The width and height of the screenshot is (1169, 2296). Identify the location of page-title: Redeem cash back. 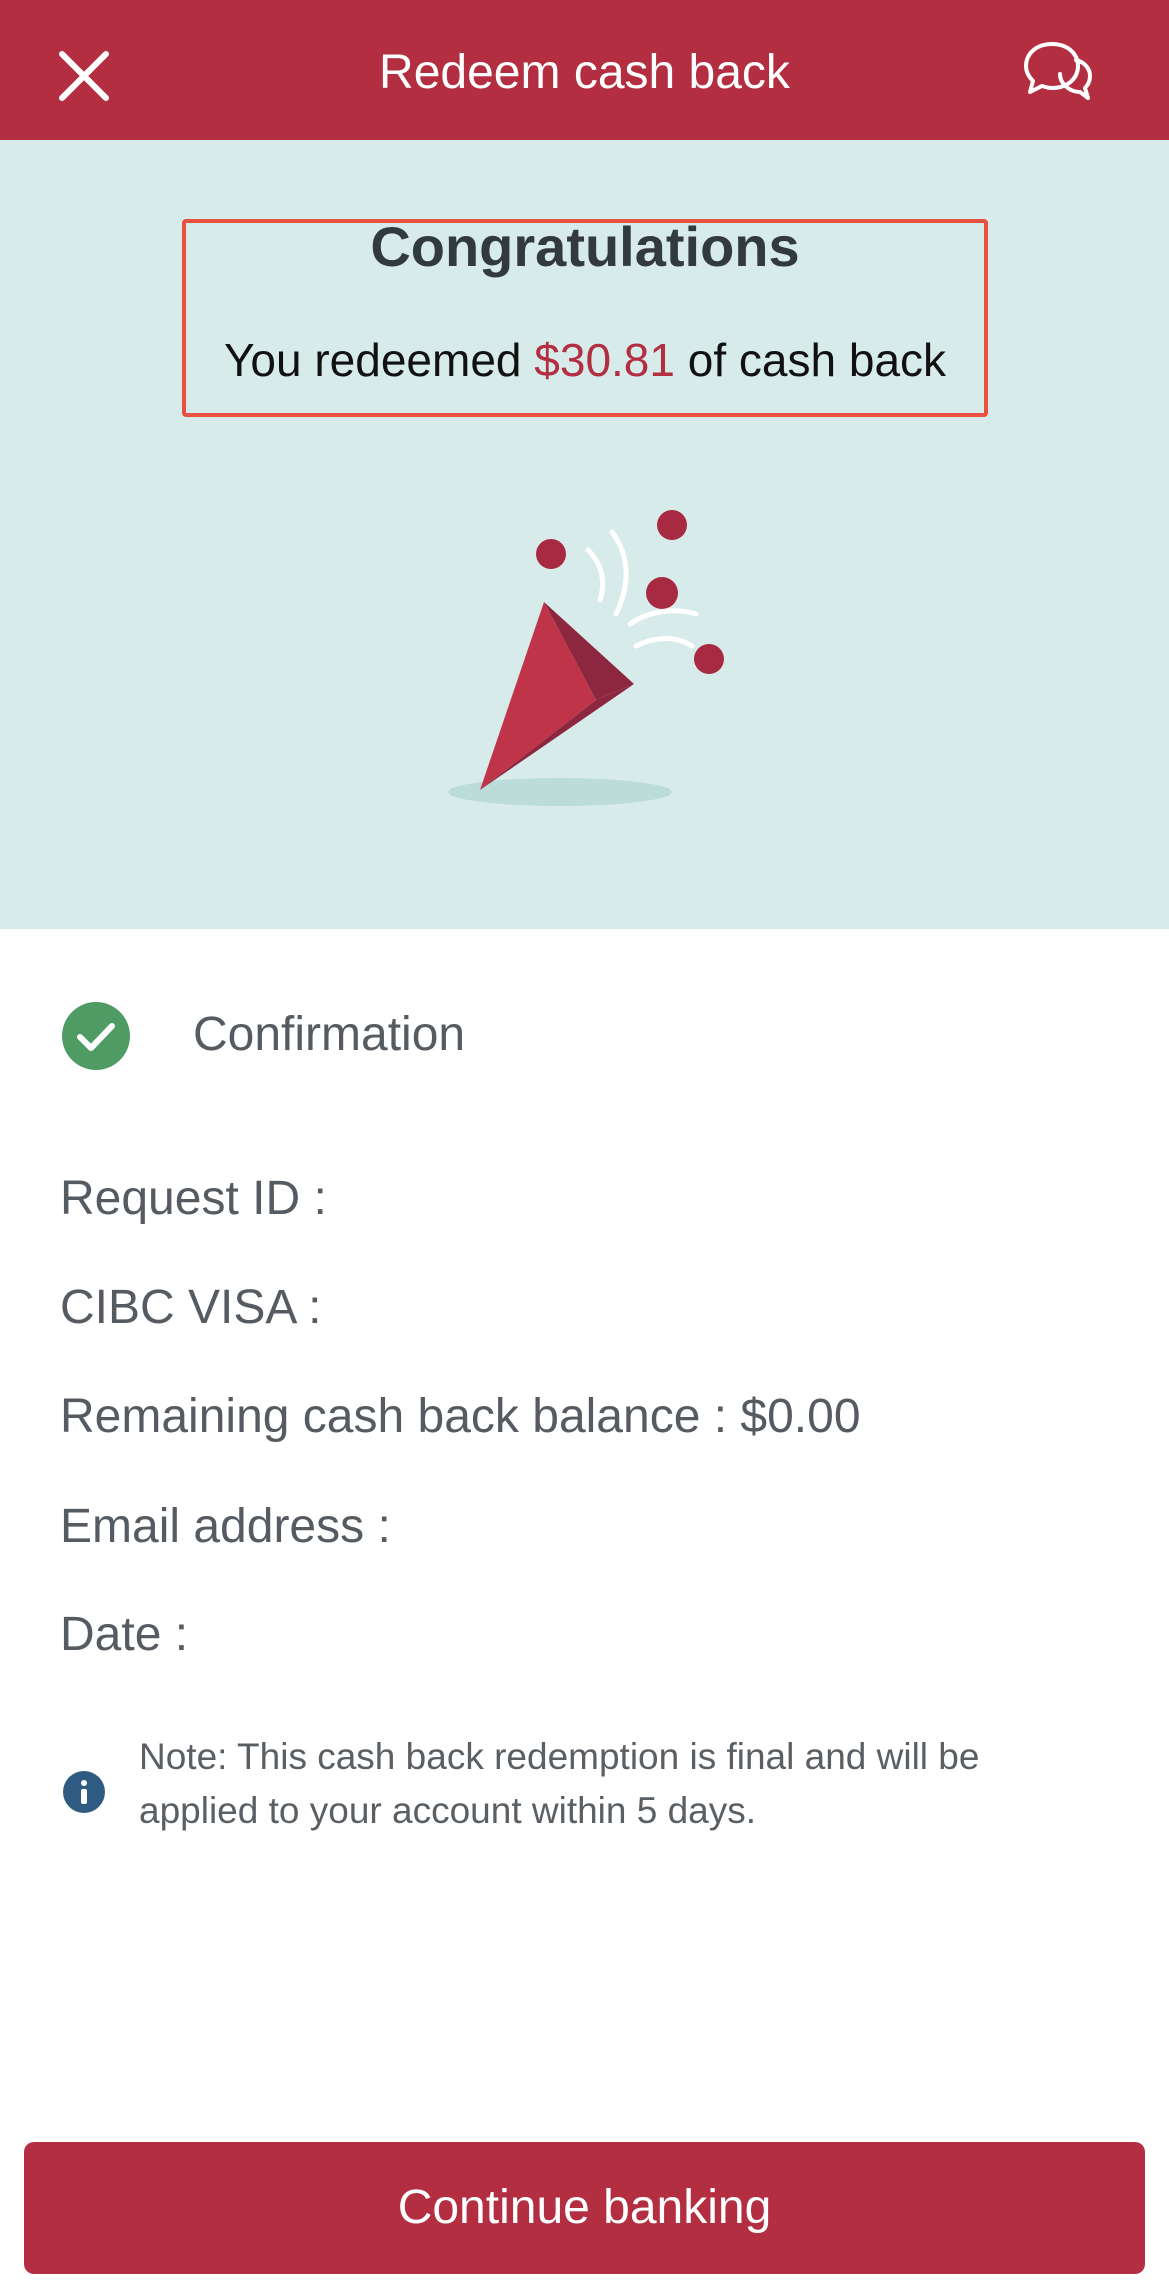
(584, 72).